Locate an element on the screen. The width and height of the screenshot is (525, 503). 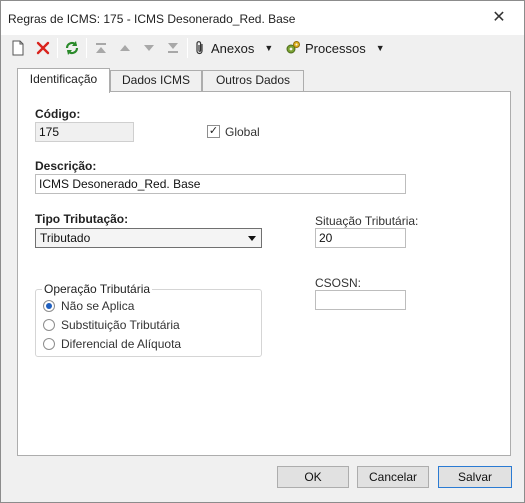
anexos-menu-button: Anexos ▼ is located at coordinates (235, 48).